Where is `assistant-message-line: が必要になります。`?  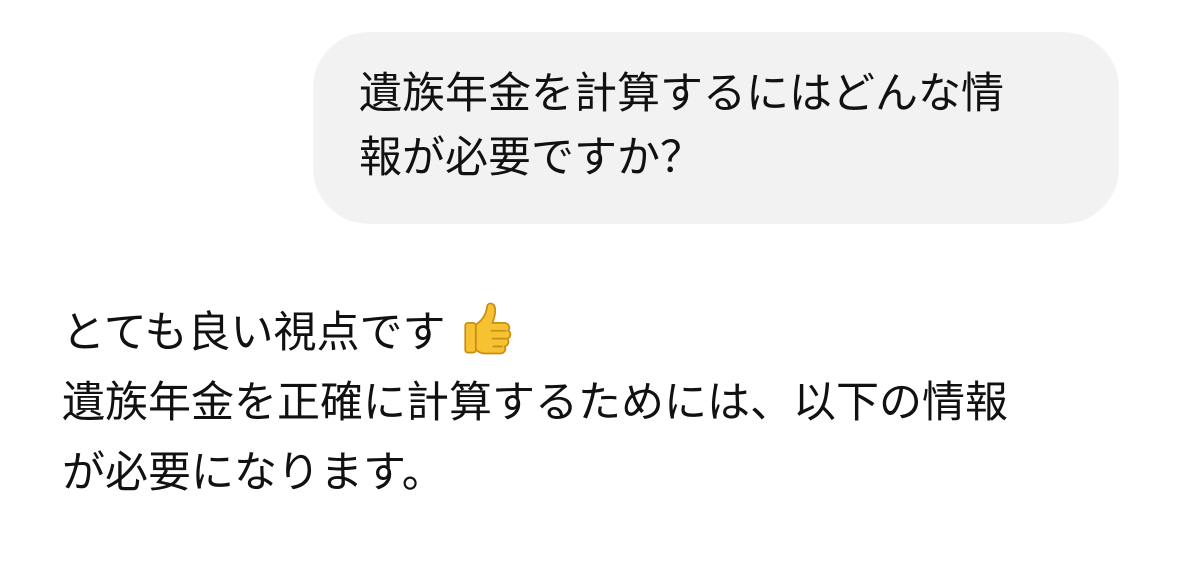 assistant-message-line: が必要になります。 is located at coordinates (253, 473).